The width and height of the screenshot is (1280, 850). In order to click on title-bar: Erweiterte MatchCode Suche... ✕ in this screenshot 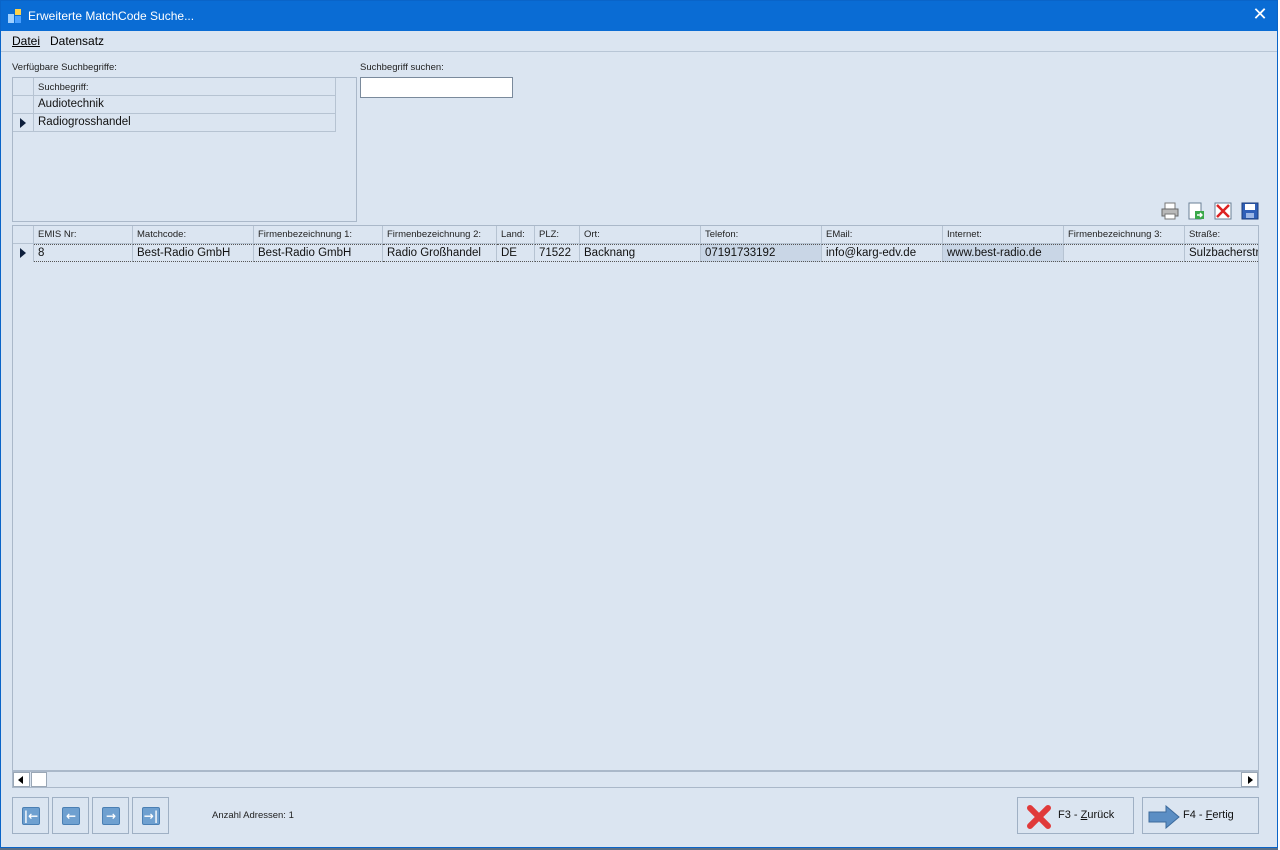, I will do `click(639, 16)`.